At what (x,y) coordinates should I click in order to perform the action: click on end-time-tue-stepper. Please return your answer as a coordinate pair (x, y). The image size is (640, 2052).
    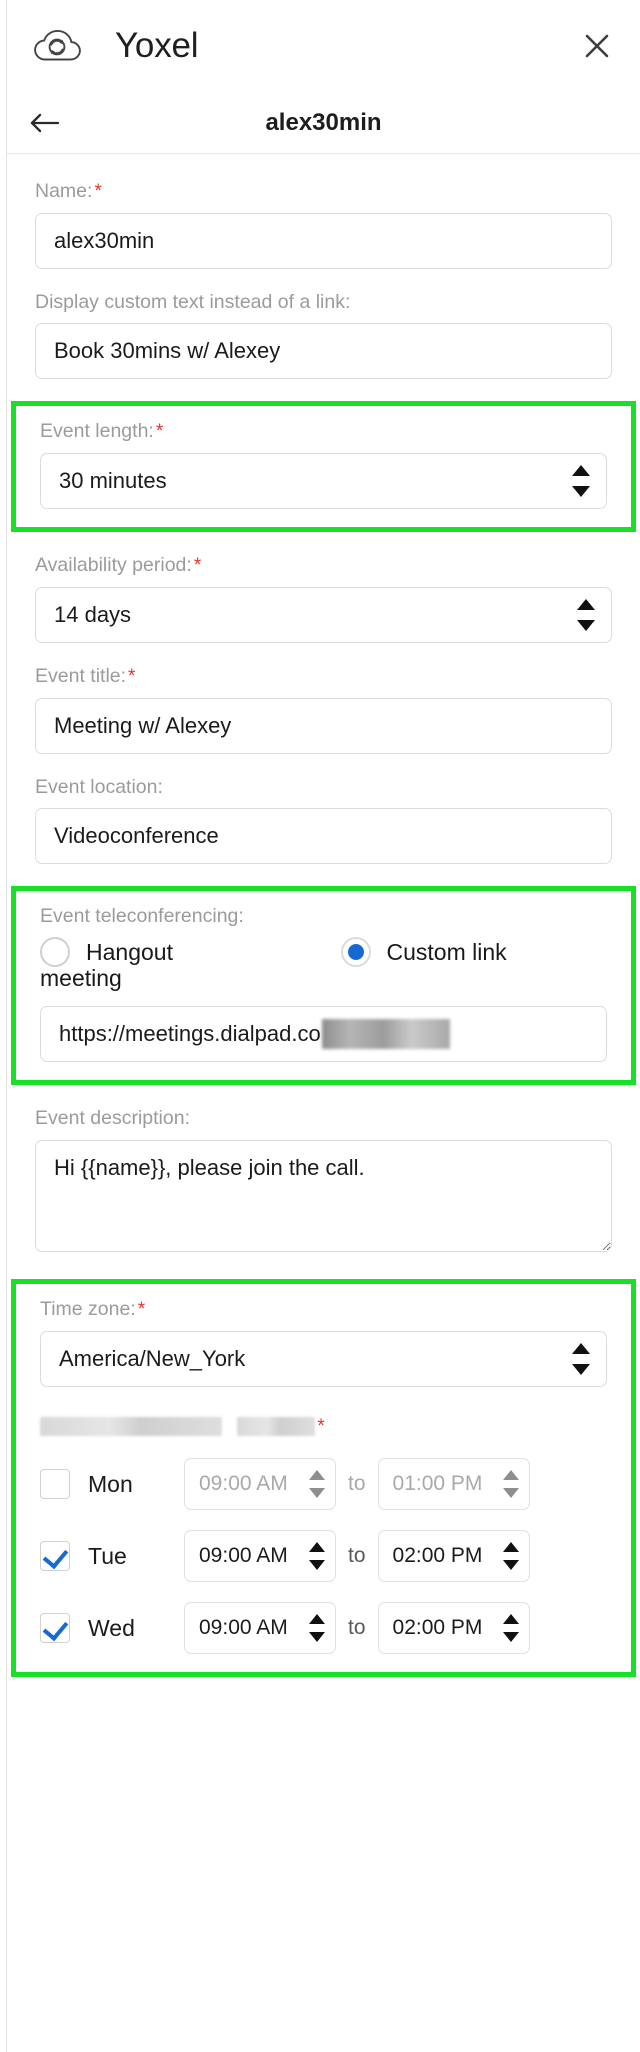
    Looking at the image, I should click on (510, 1556).